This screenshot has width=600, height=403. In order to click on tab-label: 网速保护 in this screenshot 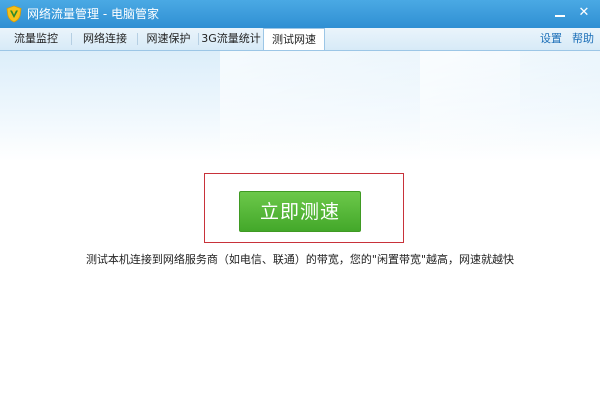, I will do `click(168, 38)`.